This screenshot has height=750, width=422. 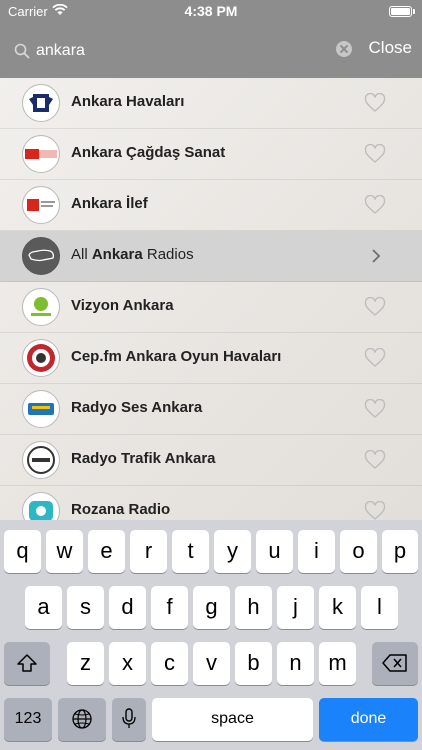 What do you see at coordinates (376, 256) in the screenshot?
I see `chevron-right-icon` at bounding box center [376, 256].